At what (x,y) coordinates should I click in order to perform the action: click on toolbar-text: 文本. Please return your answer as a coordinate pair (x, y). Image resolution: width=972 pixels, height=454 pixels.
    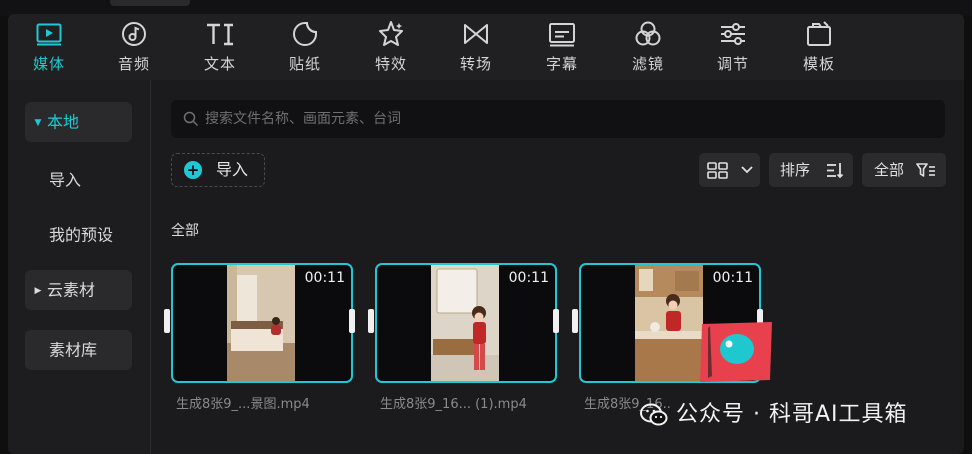
    Looking at the image, I should click on (220, 49).